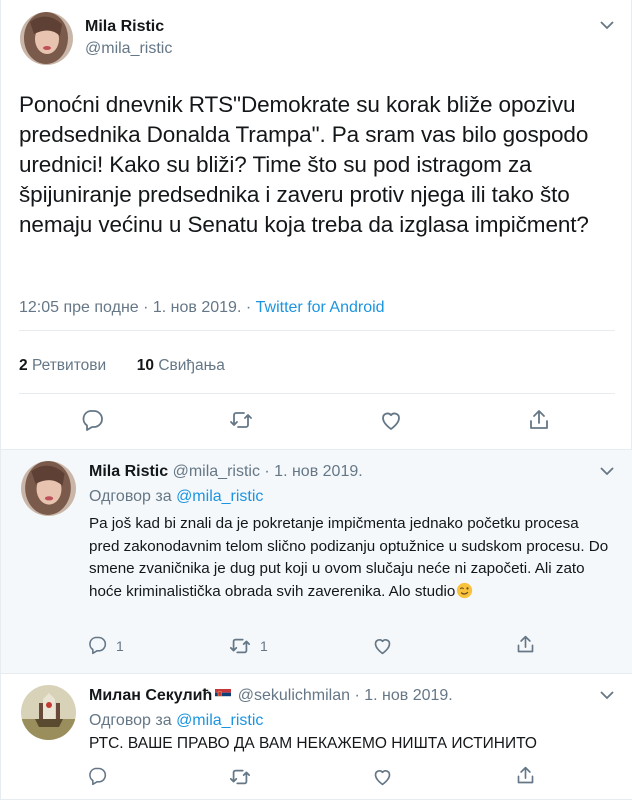 Image resolution: width=632 pixels, height=800 pixels. Describe the element at coordinates (120, 646) in the screenshot. I see `reply-count: 1` at that location.